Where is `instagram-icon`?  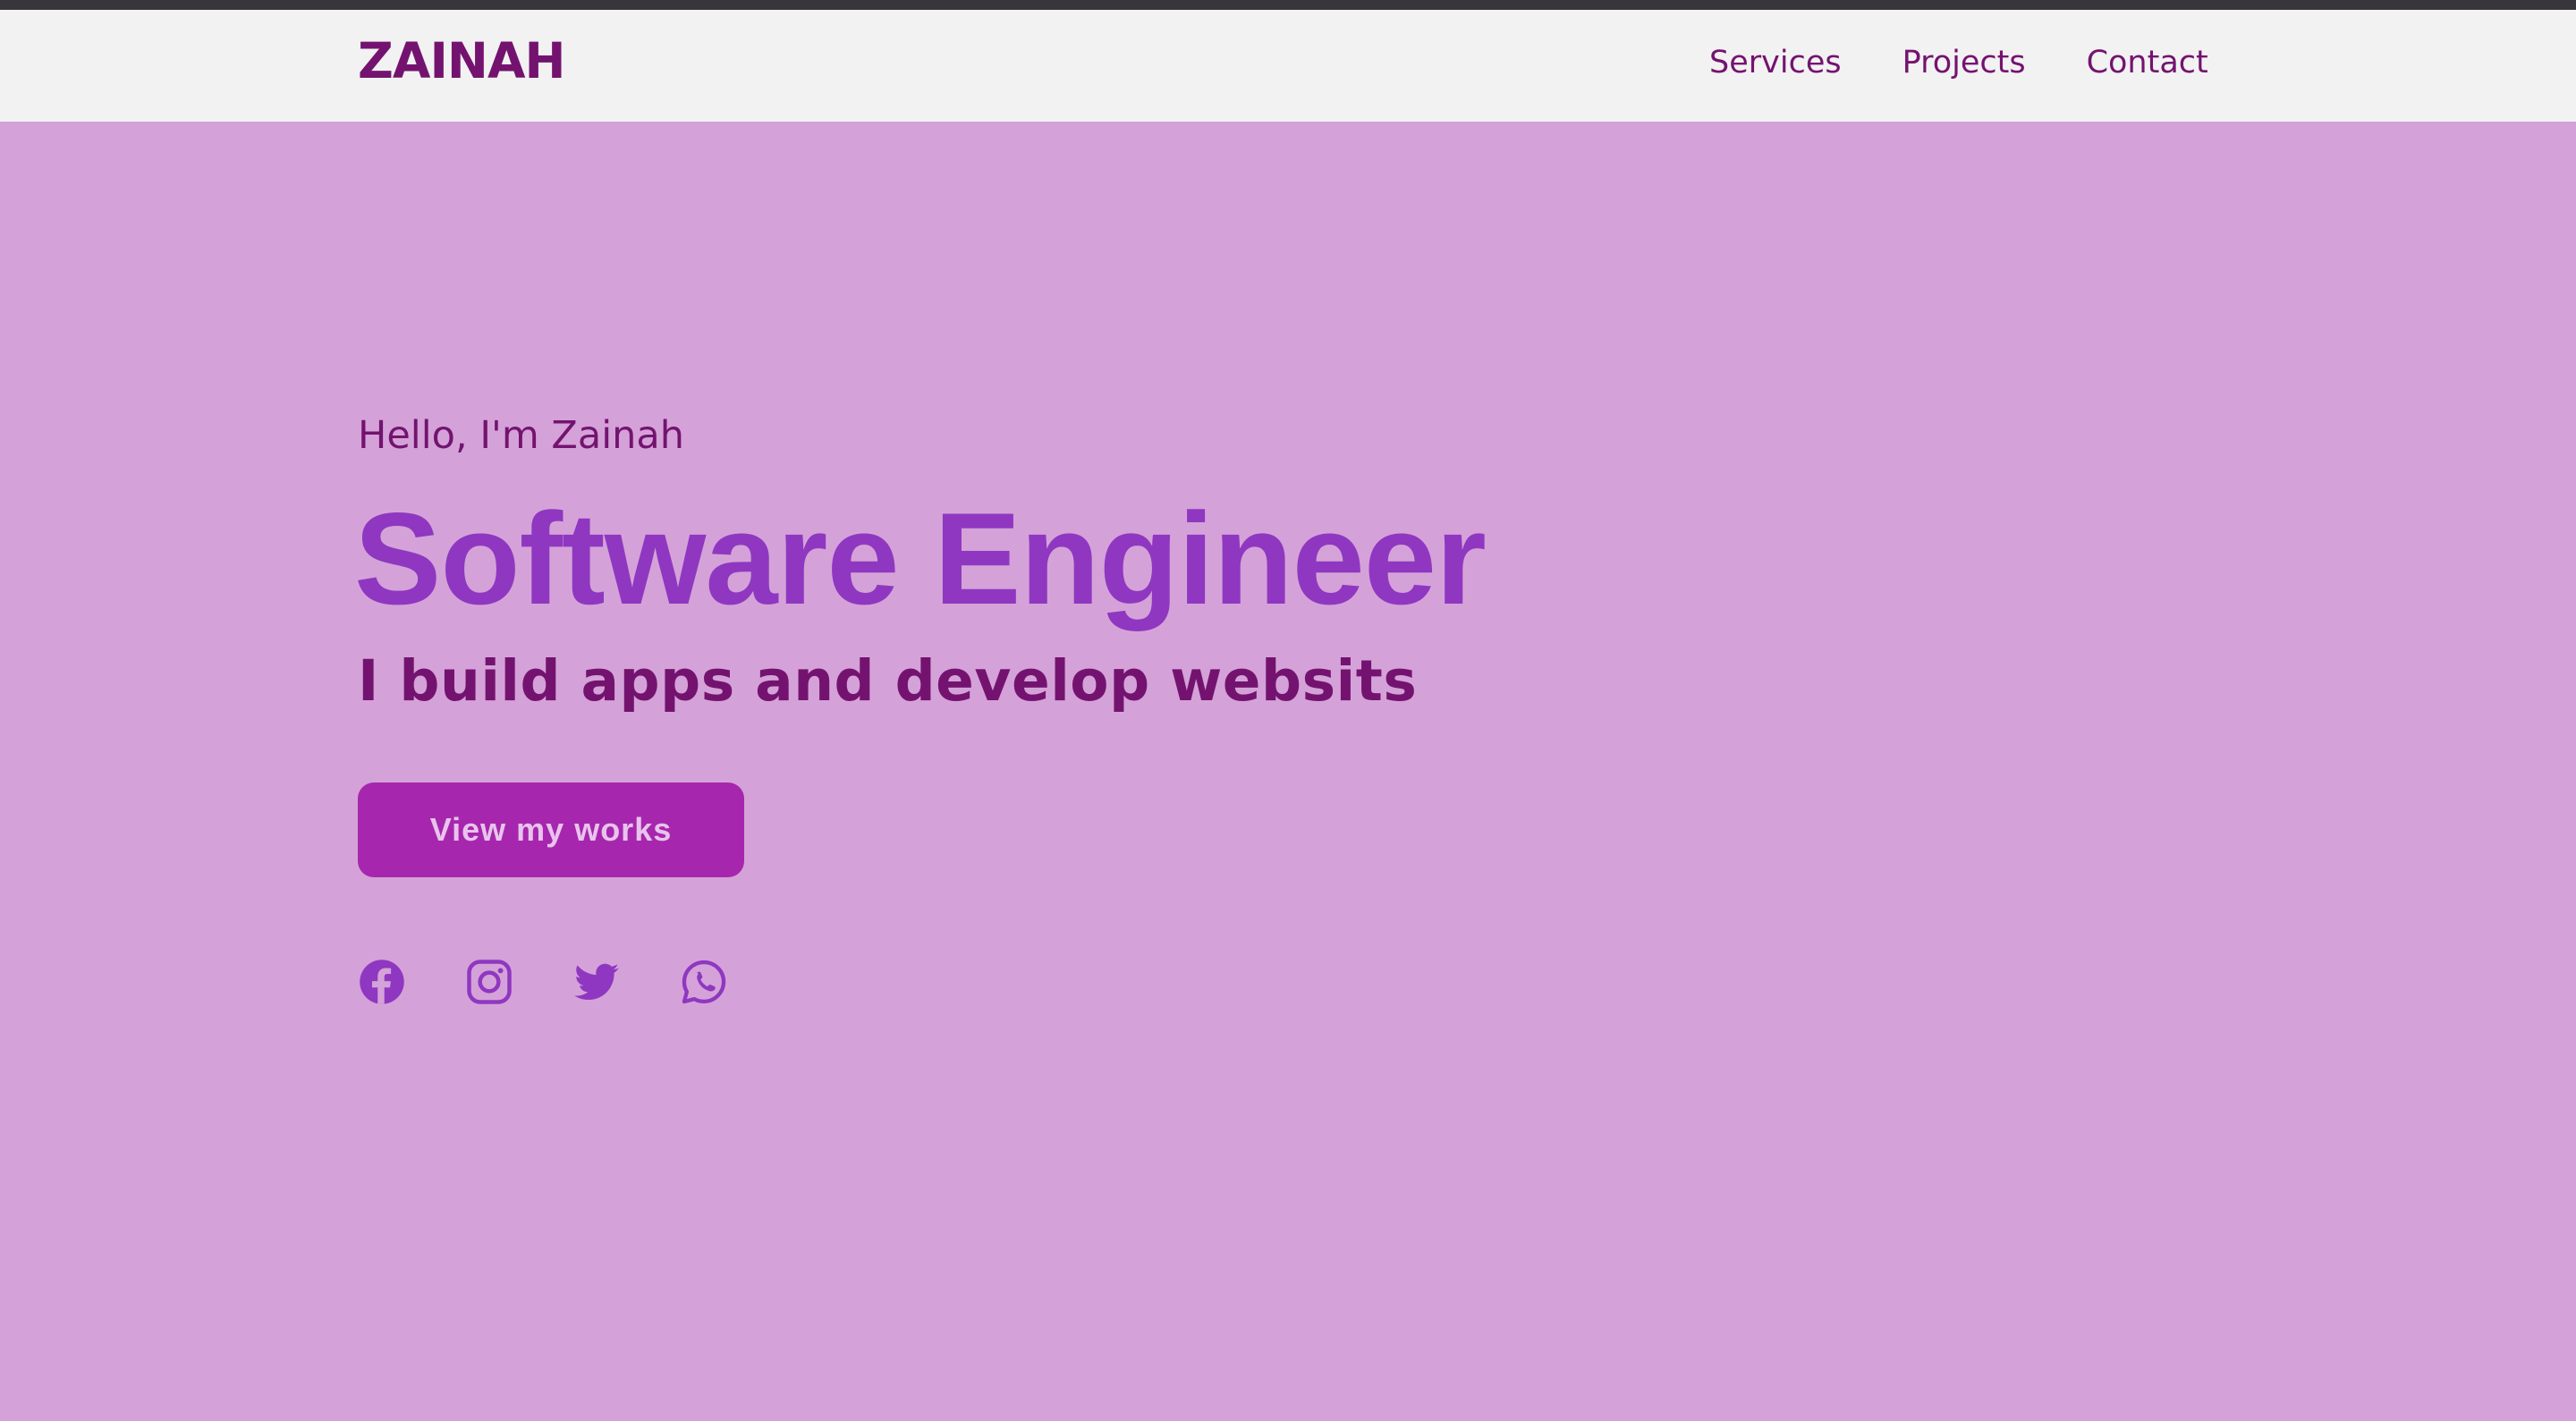
instagram-icon is located at coordinates (489, 982).